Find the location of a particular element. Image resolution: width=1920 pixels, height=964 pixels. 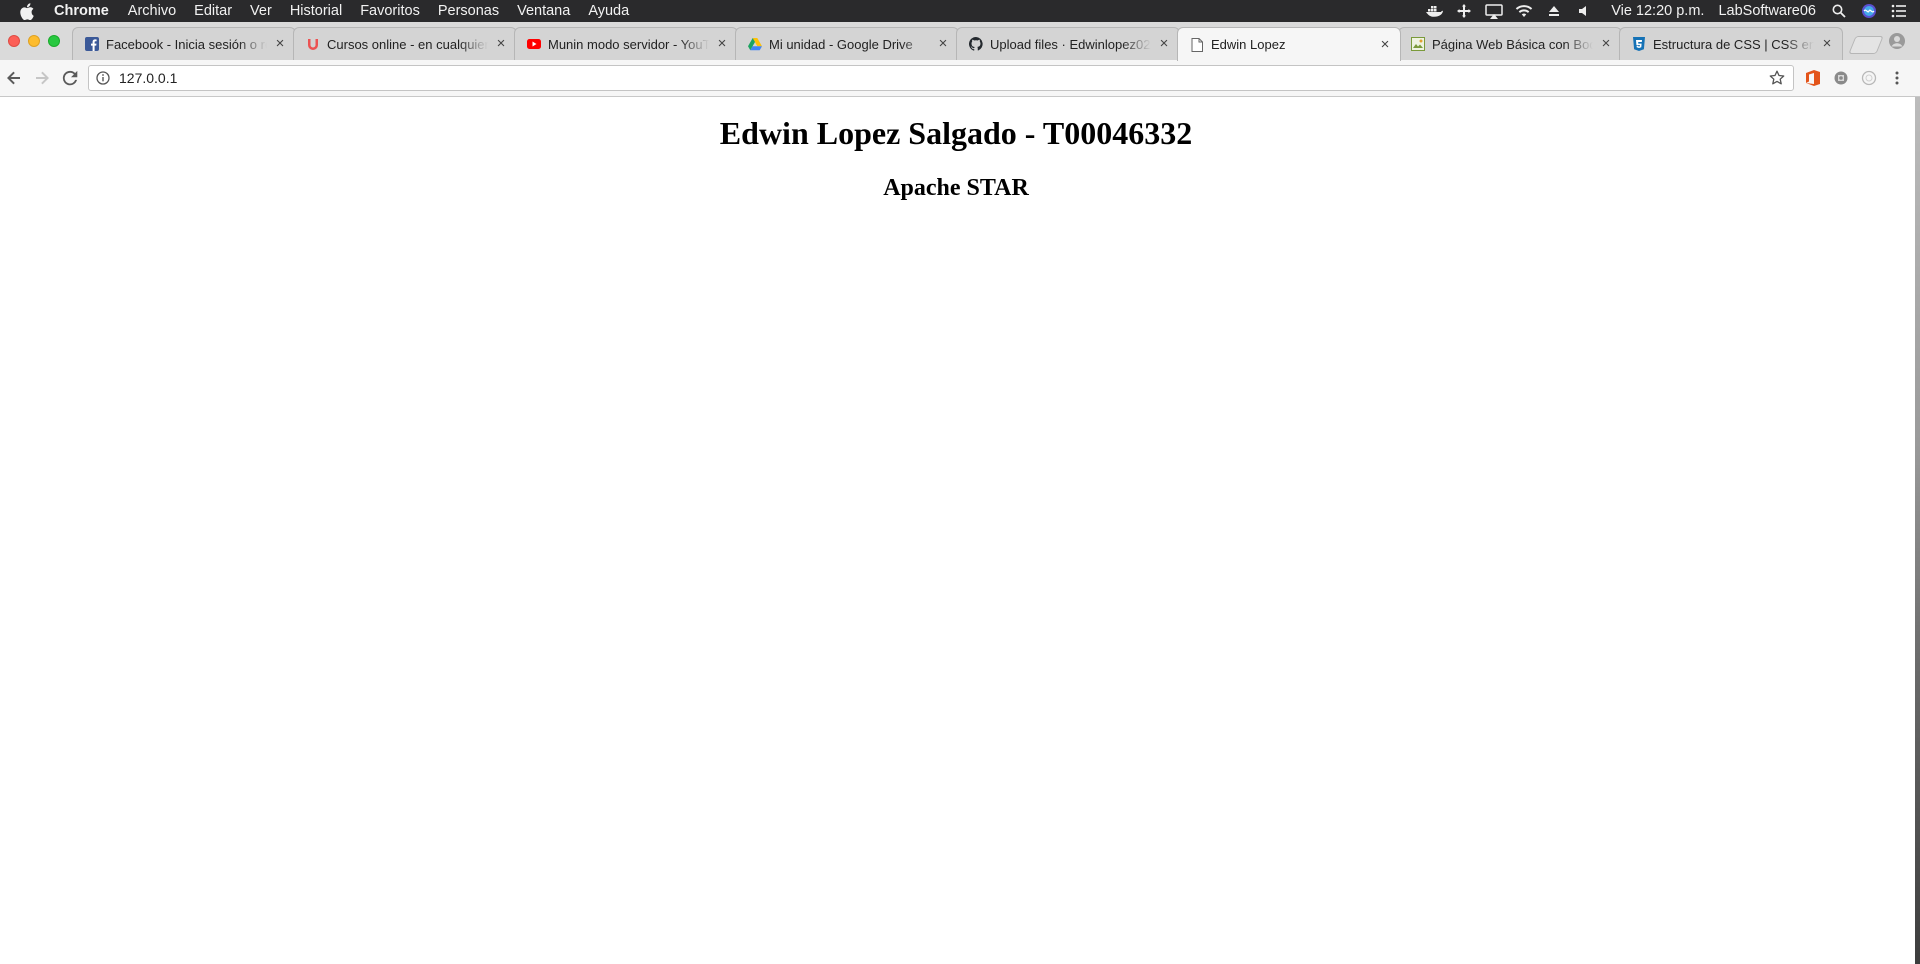

airplay-icon is located at coordinates (1494, 11).